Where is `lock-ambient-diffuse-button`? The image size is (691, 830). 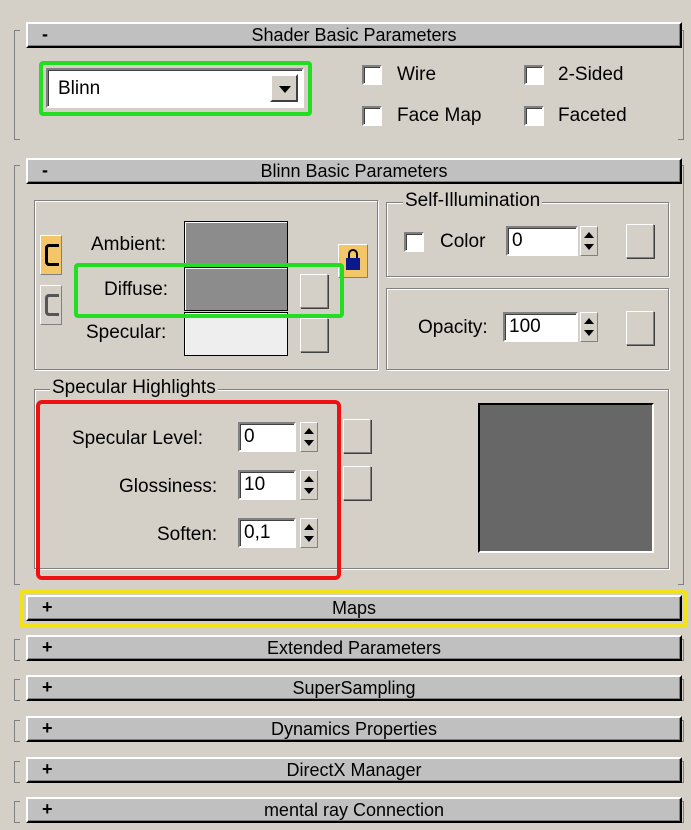
lock-ambient-diffuse-button is located at coordinates (51, 255).